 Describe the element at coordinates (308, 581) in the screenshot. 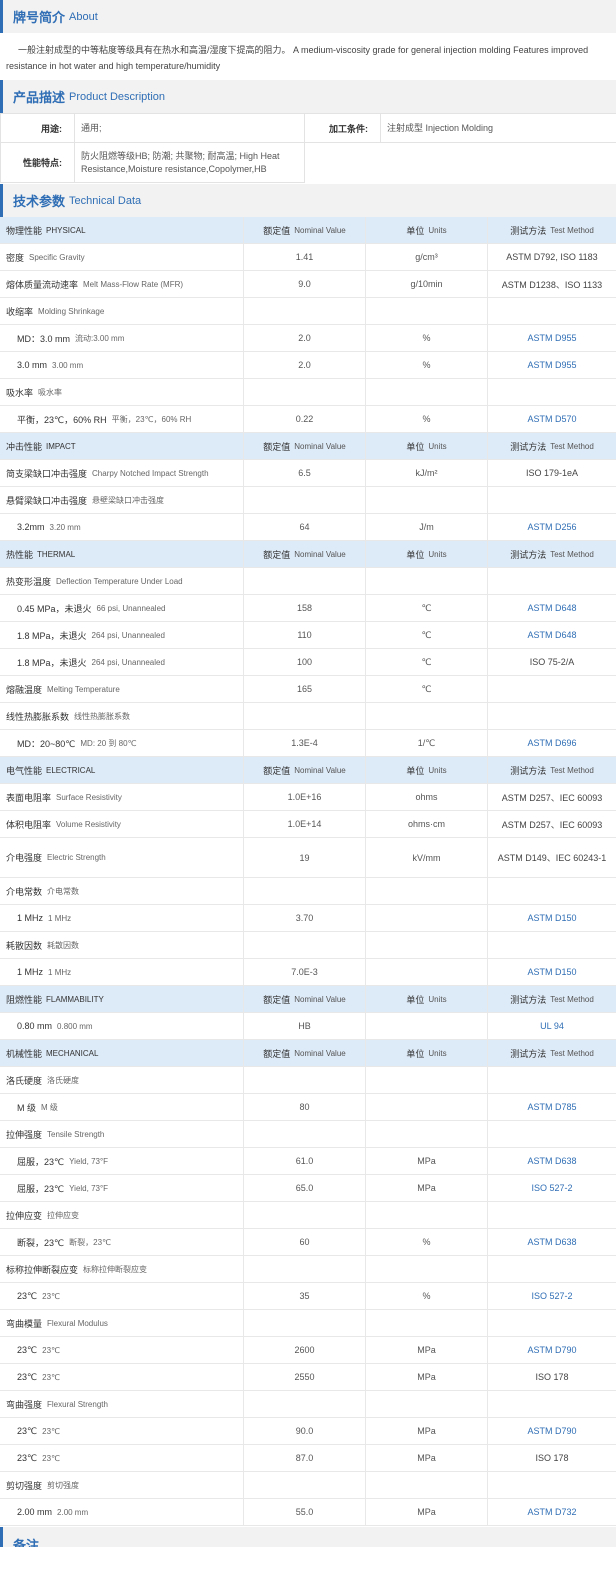

I see `table-row: 热变形温度 Deflection Temperature Under Load` at that location.